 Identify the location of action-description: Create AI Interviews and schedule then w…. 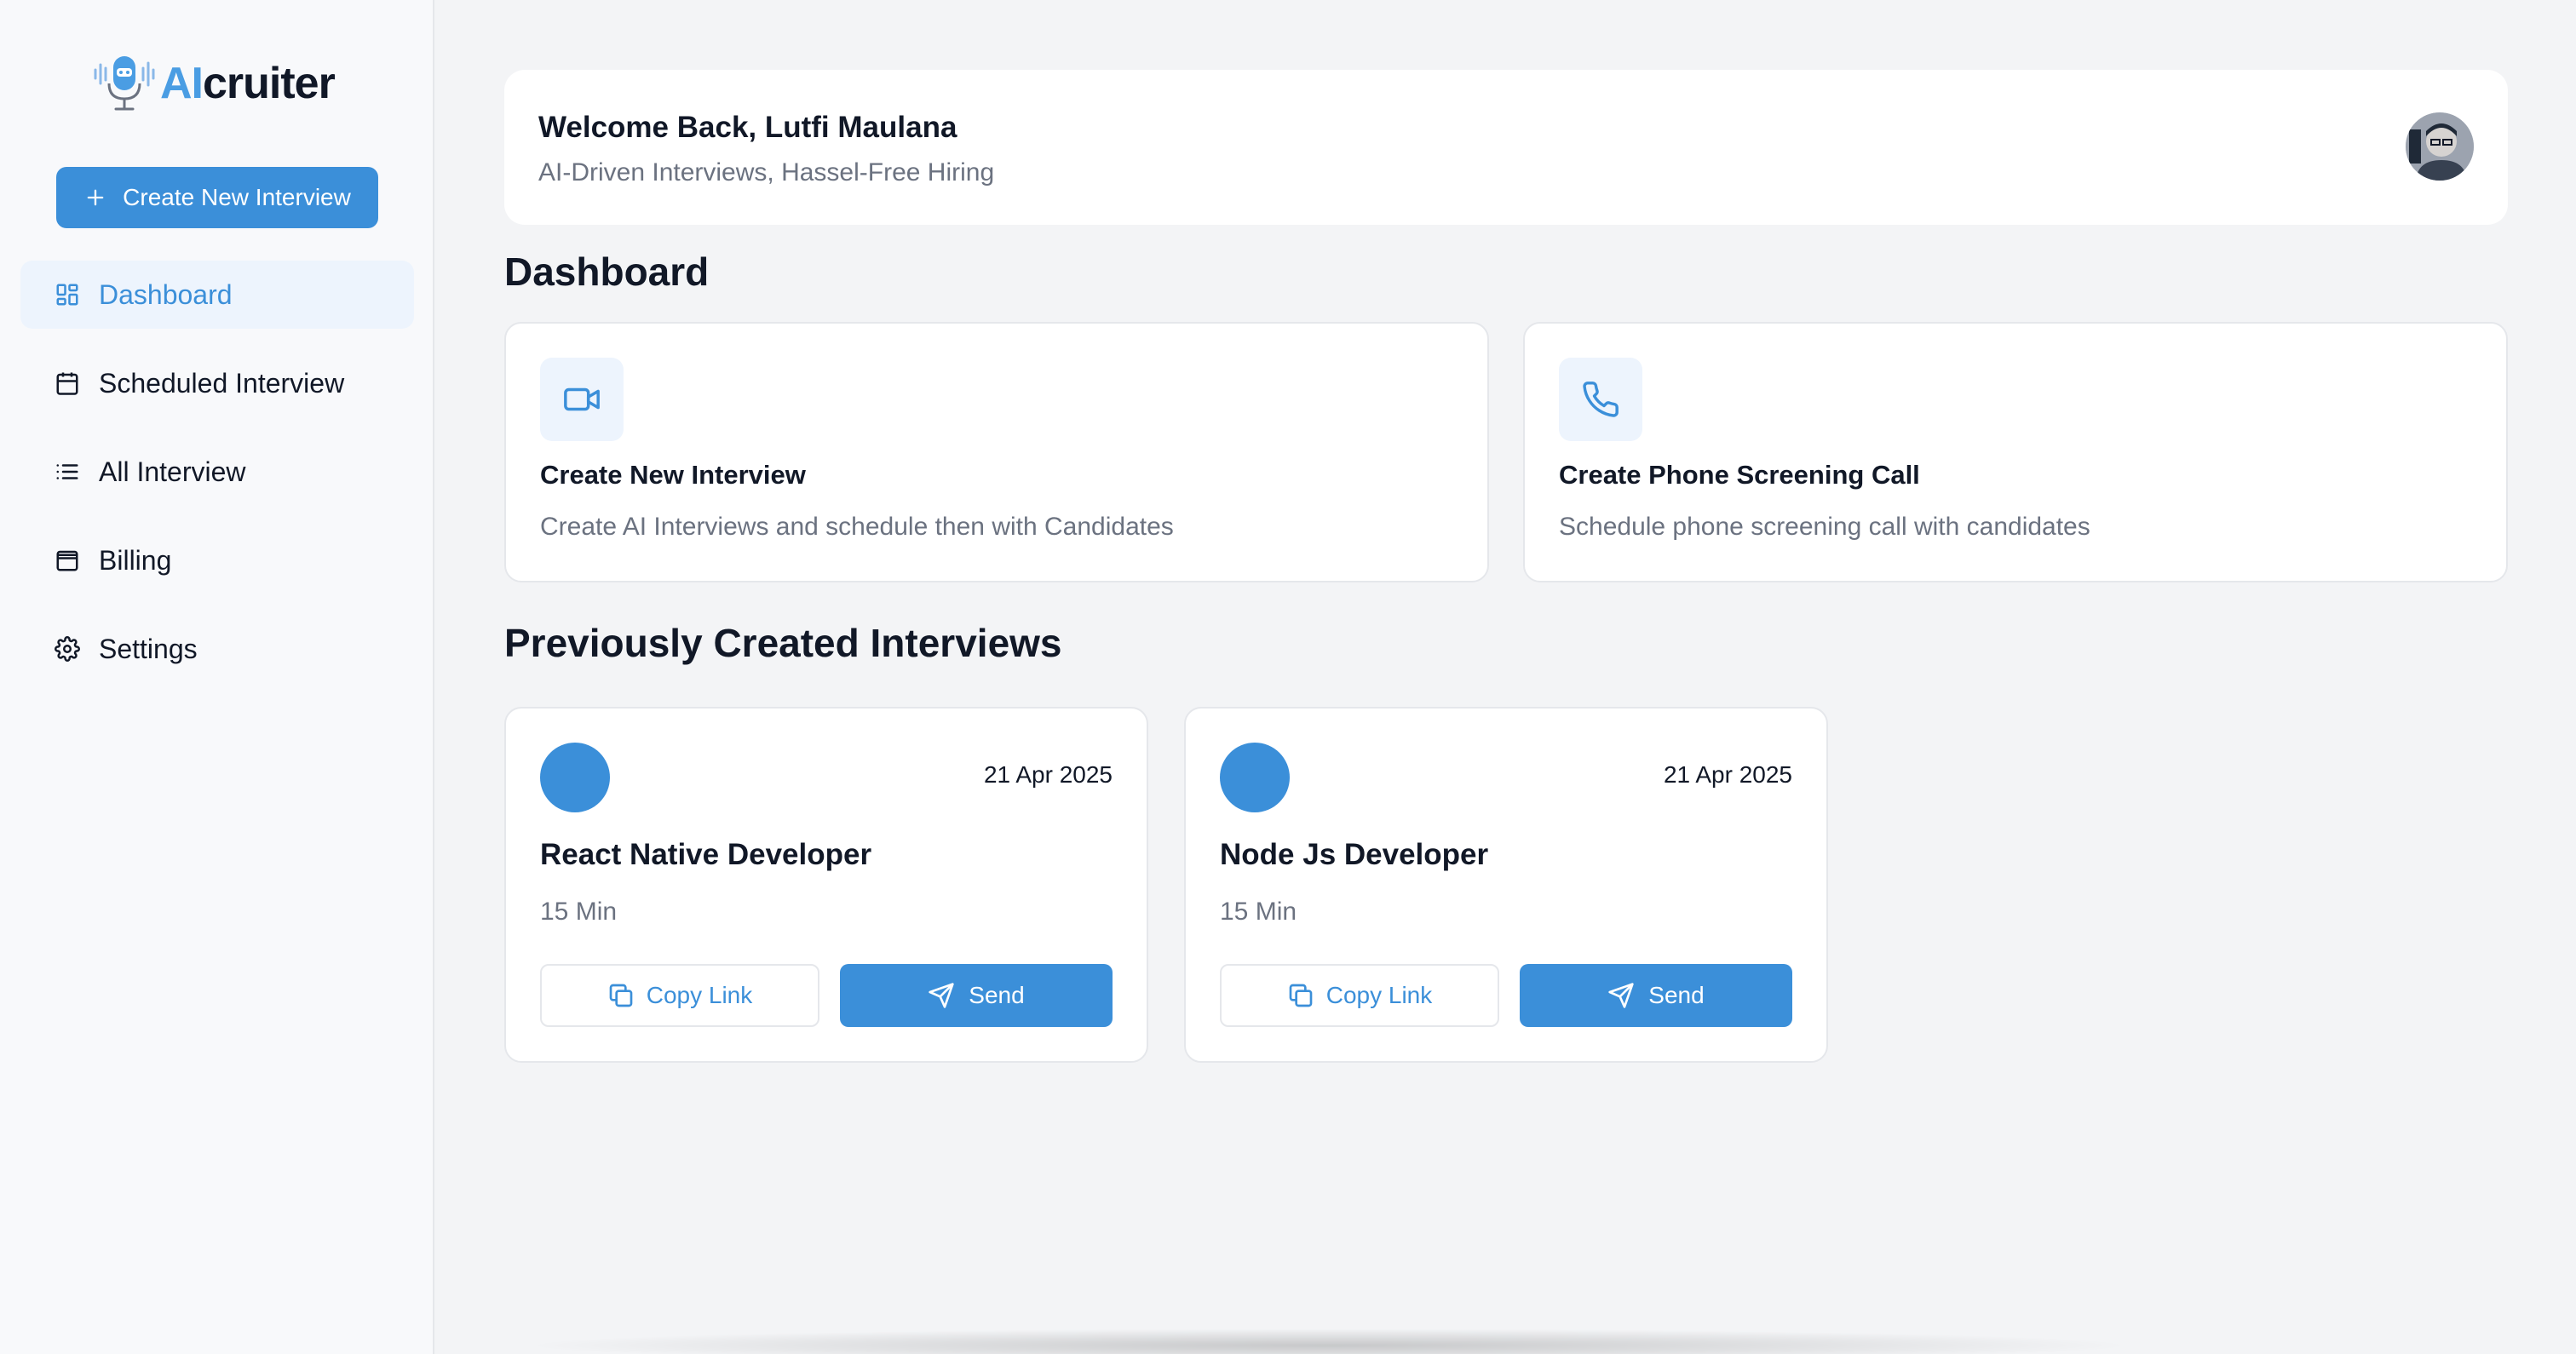
(857, 527).